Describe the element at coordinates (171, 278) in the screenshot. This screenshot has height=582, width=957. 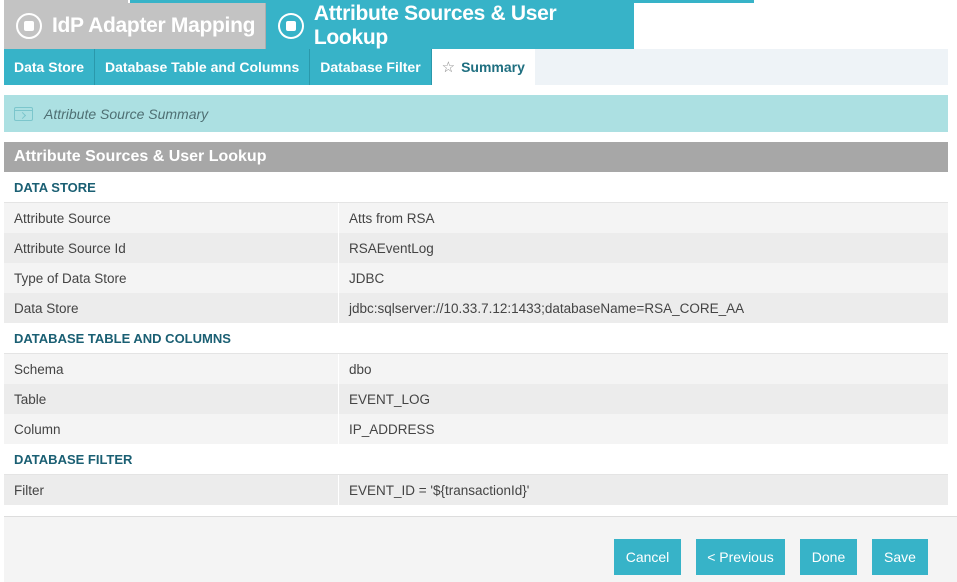
I see `row-key: Type of Data Store` at that location.